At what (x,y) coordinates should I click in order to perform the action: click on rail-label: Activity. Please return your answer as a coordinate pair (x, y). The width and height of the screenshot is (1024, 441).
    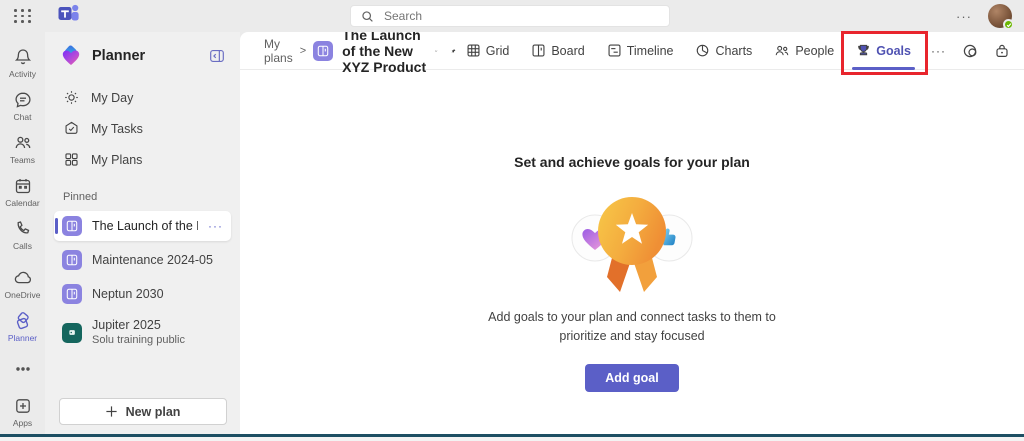
    Looking at the image, I should click on (22, 74).